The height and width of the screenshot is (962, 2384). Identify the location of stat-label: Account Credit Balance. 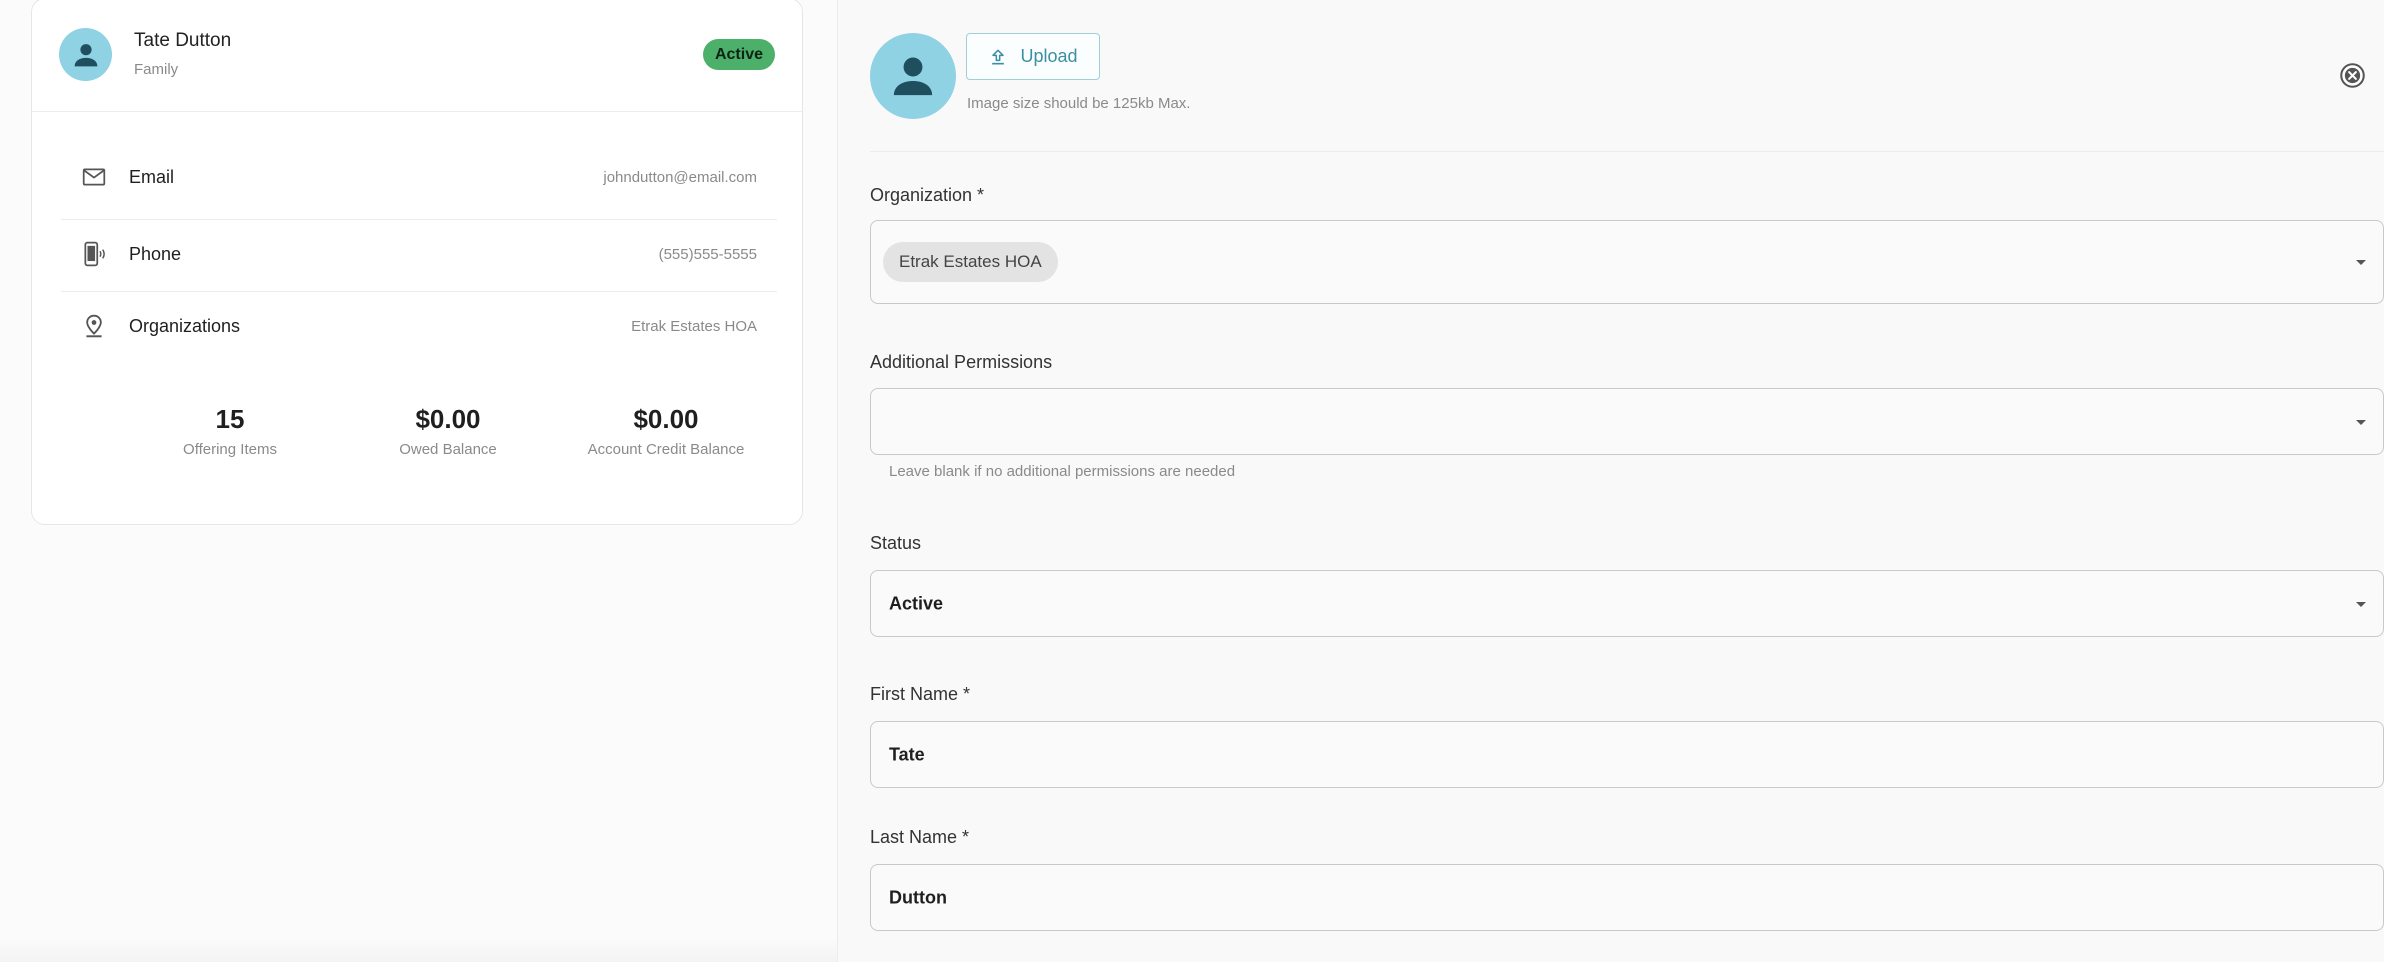
(666, 449).